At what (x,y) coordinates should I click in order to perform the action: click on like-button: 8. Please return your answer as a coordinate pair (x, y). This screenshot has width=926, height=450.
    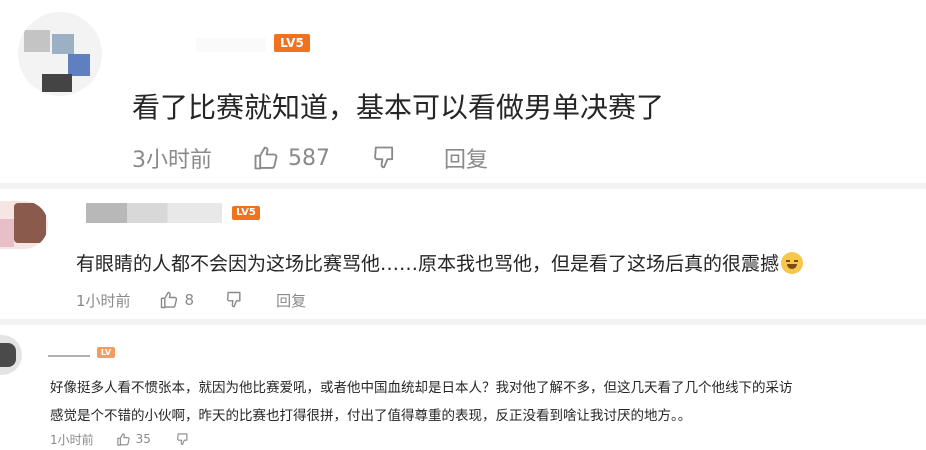
    Looking at the image, I should click on (177, 300).